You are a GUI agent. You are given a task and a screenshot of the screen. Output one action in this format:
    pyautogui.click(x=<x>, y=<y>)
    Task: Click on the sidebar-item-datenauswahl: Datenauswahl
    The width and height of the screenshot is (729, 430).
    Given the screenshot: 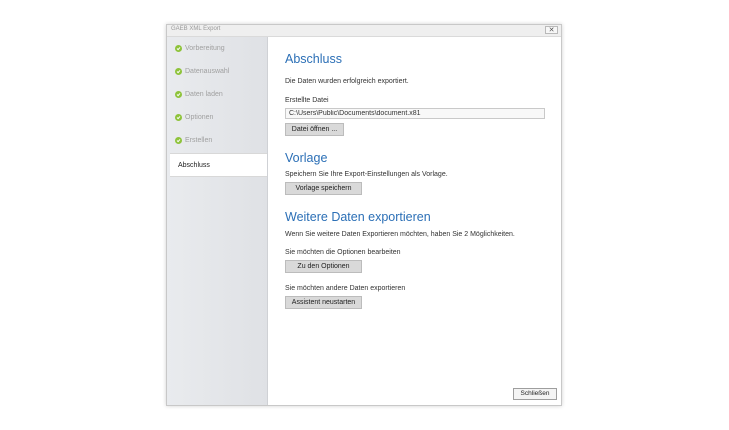 What is the action you would take?
    pyautogui.click(x=218, y=71)
    